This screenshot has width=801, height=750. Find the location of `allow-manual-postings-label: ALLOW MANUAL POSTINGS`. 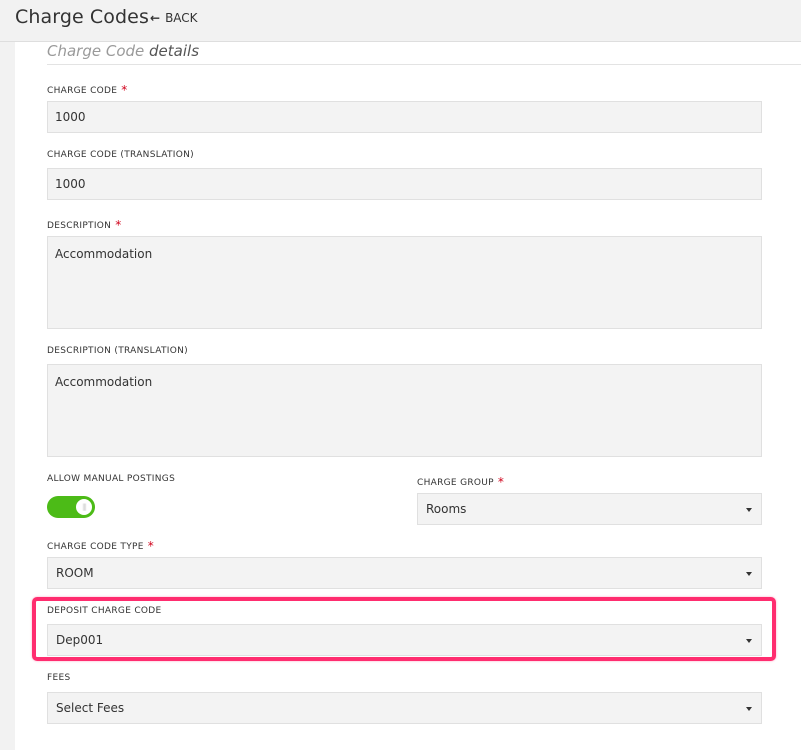

allow-manual-postings-label: ALLOW MANUAL POSTINGS is located at coordinates (111, 479).